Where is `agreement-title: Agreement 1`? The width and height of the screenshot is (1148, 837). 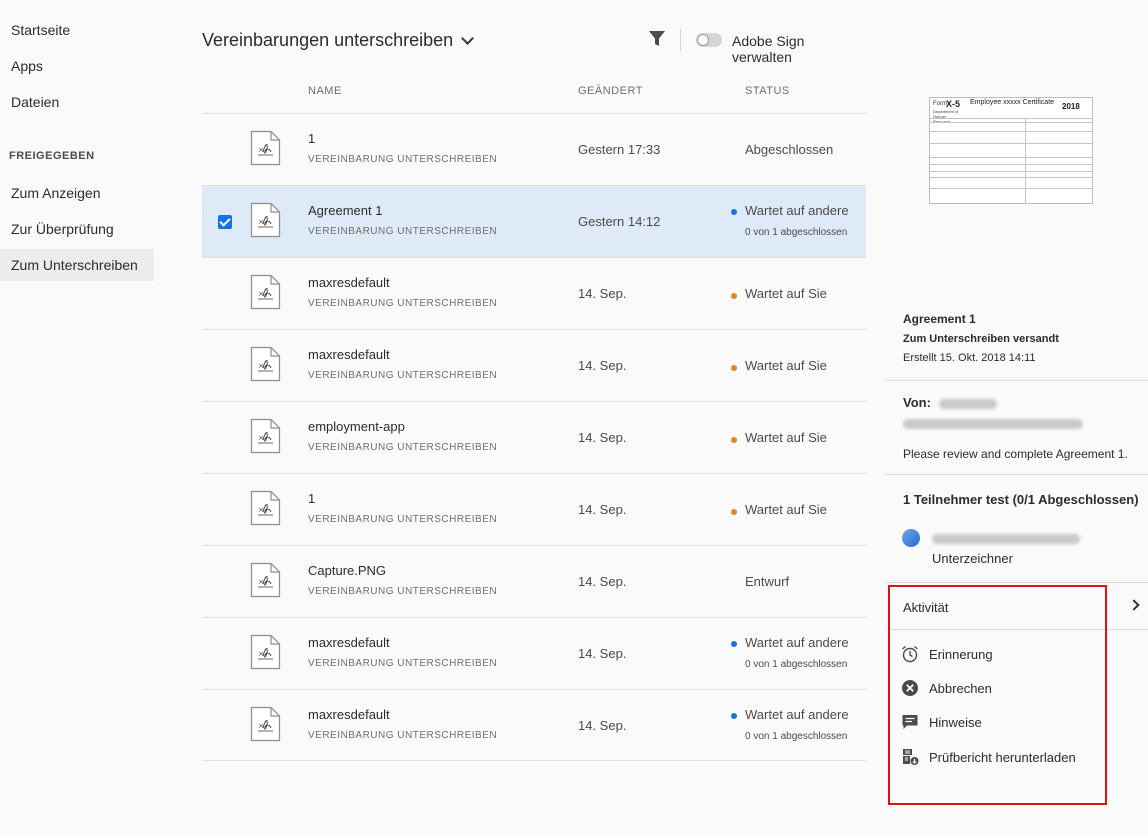
agreement-title: Agreement 1 is located at coordinates (939, 319).